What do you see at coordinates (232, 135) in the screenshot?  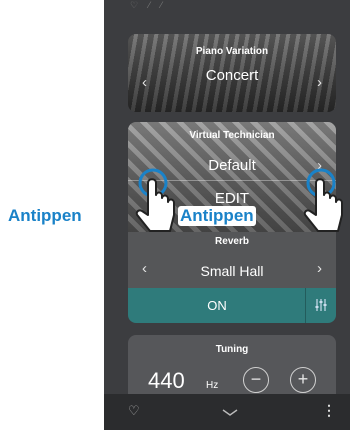 I see `virtual-technician-title: Virtual Technician` at bounding box center [232, 135].